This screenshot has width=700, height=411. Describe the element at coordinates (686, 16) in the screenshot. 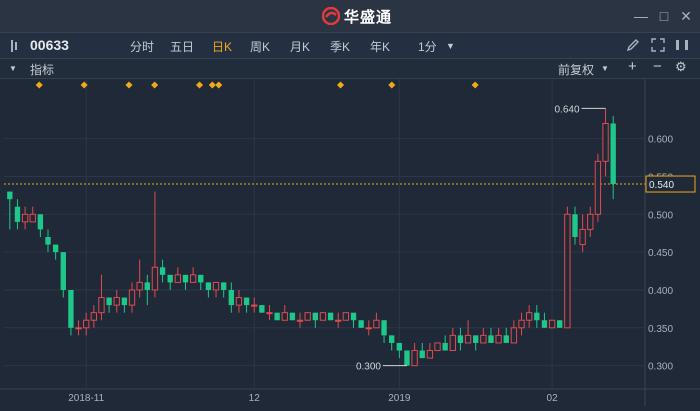

I see `close-button: ✕` at that location.